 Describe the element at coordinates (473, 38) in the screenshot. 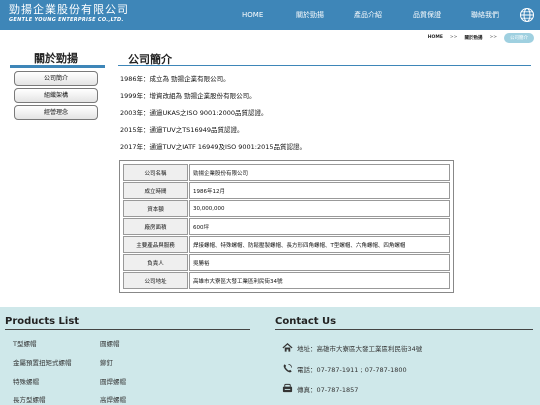

I see `breadcrumb-about: 關於勁揚` at that location.